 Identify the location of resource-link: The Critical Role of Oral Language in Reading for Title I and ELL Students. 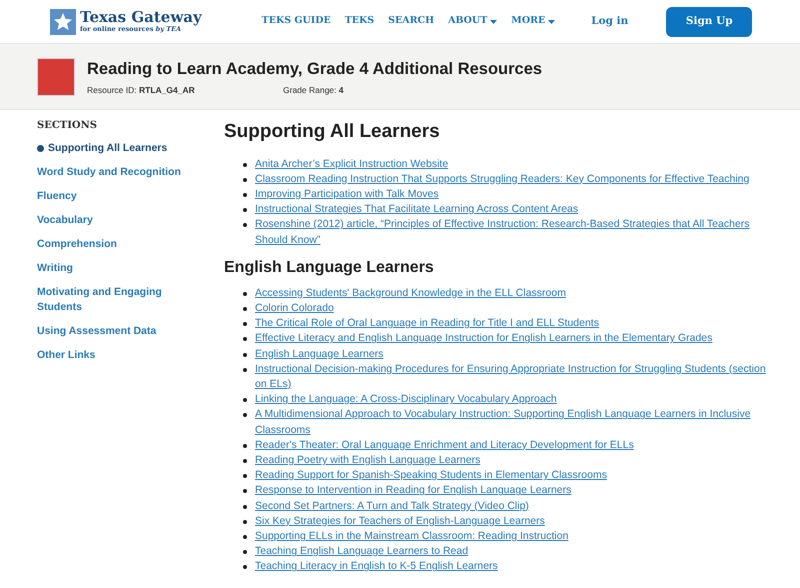
(512, 324).